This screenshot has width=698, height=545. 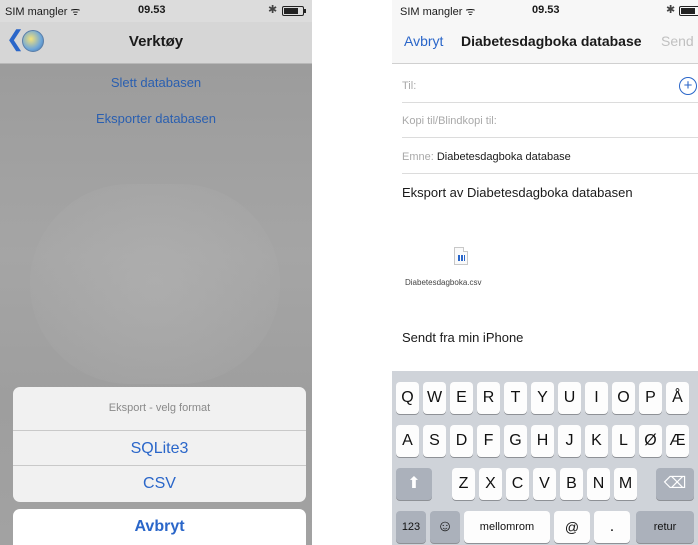 What do you see at coordinates (434, 441) in the screenshot?
I see `key-s: S` at bounding box center [434, 441].